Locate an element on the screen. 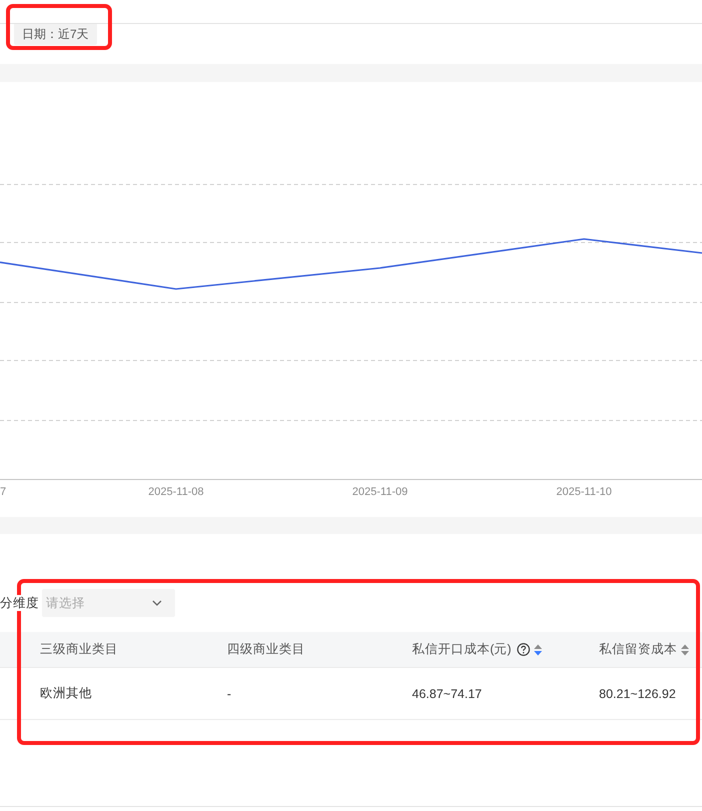  axis-label: 7 is located at coordinates (3, 492).